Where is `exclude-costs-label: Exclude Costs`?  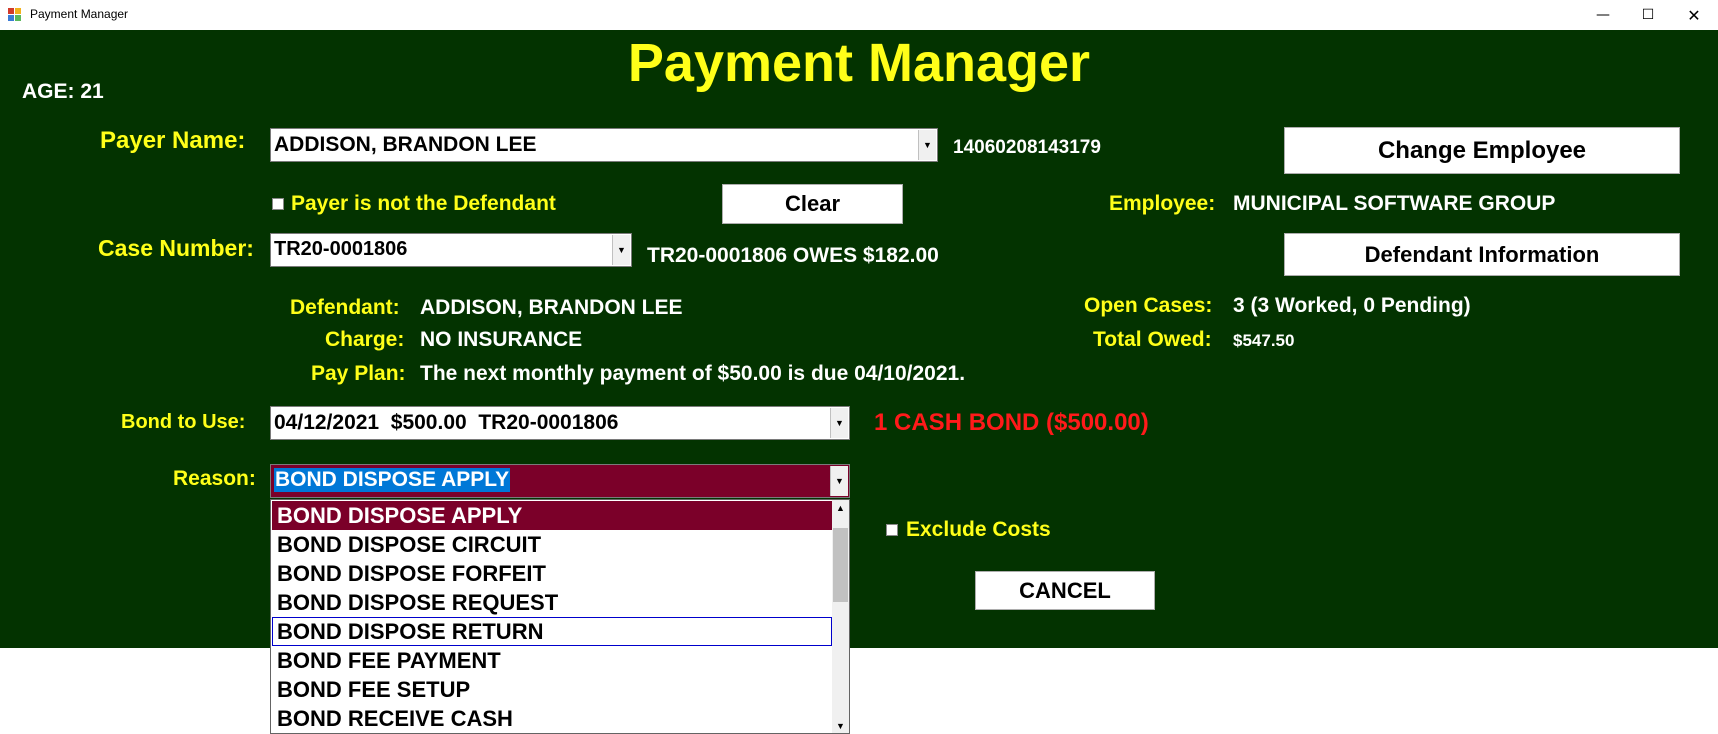 exclude-costs-label: Exclude Costs is located at coordinates (978, 529).